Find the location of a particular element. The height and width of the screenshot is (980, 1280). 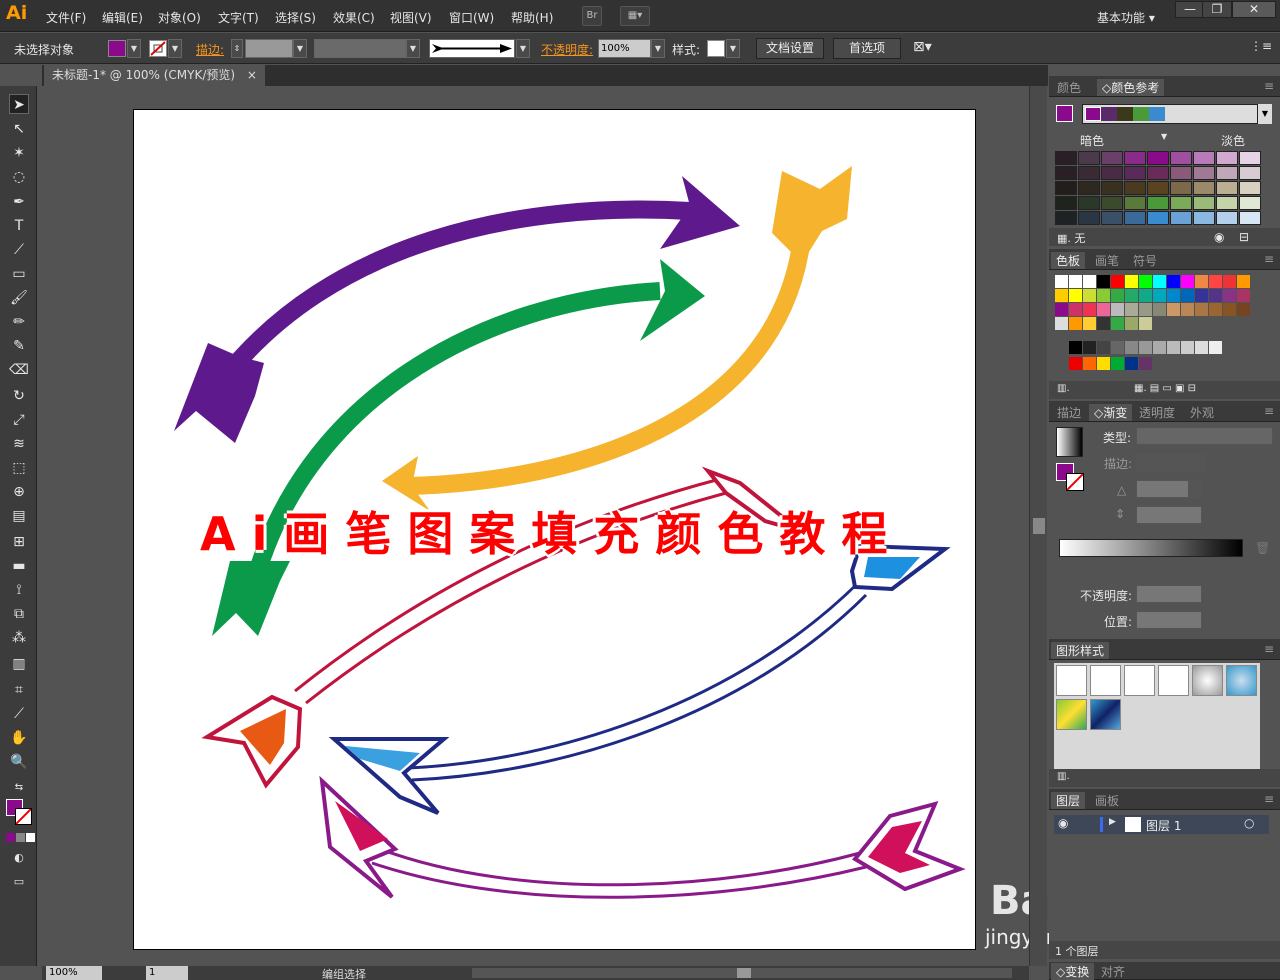

shape-builder-tool-icon: ⊕ is located at coordinates (19, 492).